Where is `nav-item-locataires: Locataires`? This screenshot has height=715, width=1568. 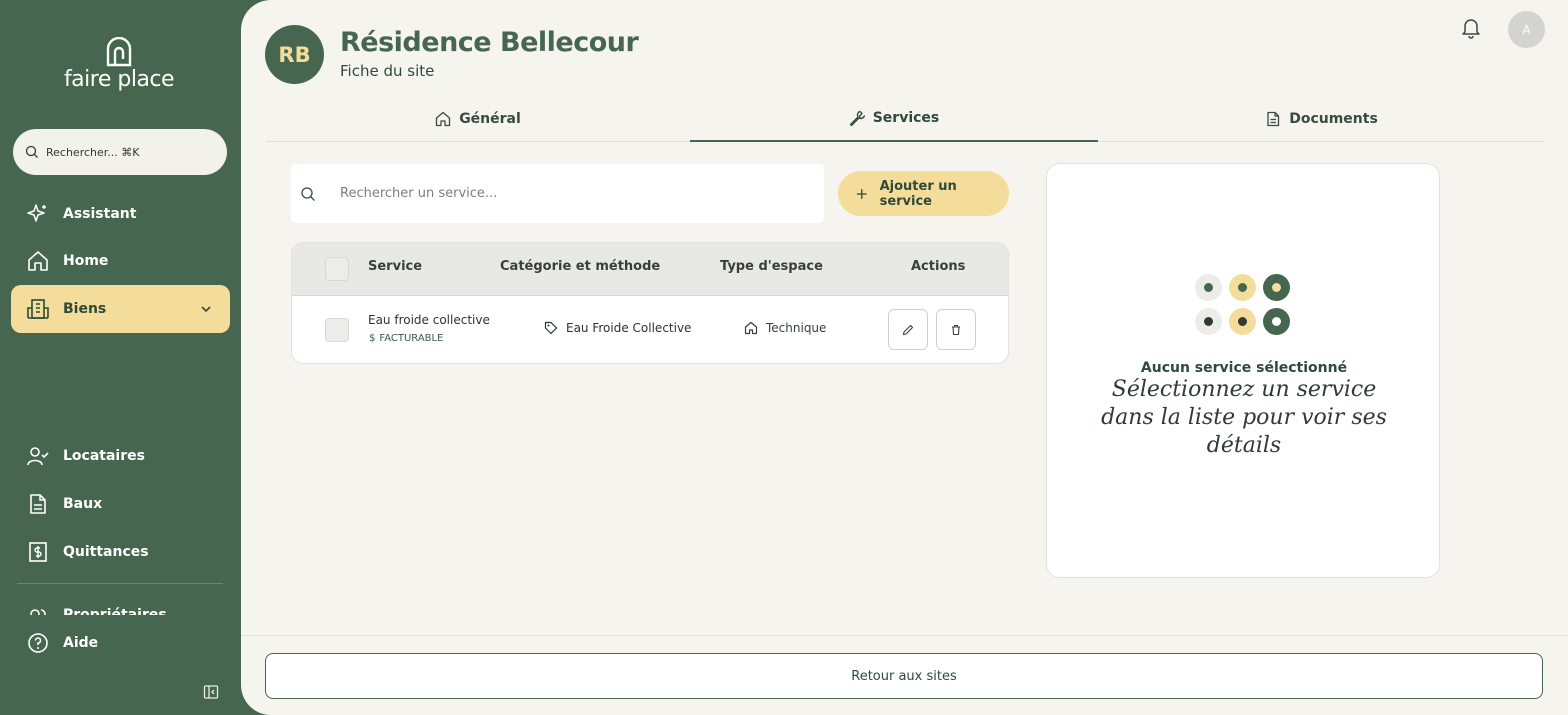
nav-item-locataires: Locataires is located at coordinates (120, 456).